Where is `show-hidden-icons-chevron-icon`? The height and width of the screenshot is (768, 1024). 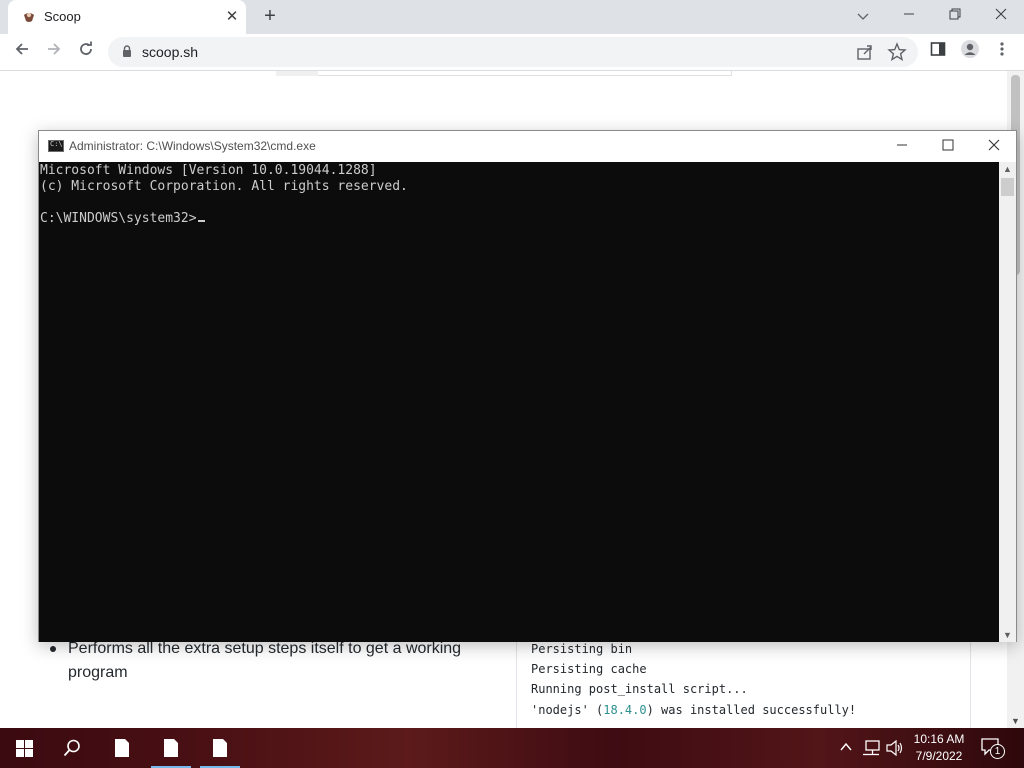
show-hidden-icons-chevron-icon is located at coordinates (846, 747).